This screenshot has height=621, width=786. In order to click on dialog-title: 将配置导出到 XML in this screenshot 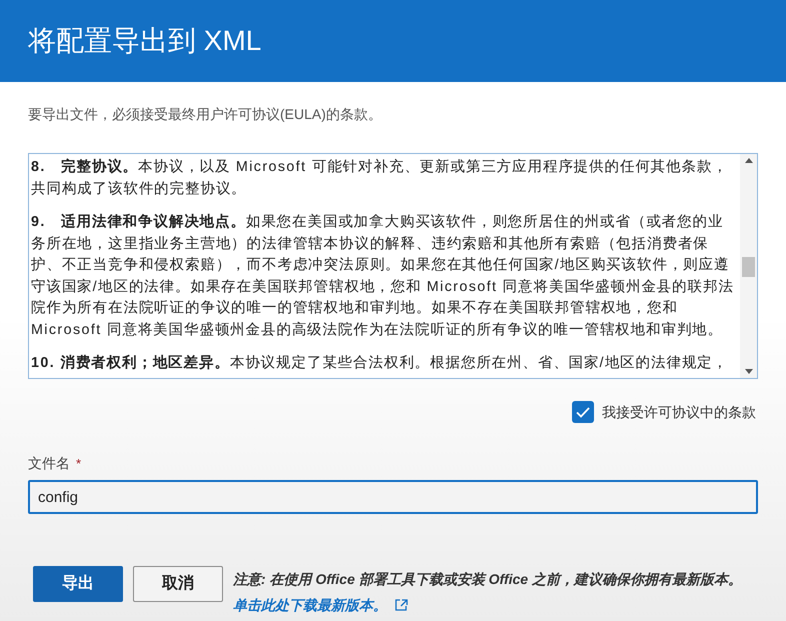, I will do `click(145, 41)`.